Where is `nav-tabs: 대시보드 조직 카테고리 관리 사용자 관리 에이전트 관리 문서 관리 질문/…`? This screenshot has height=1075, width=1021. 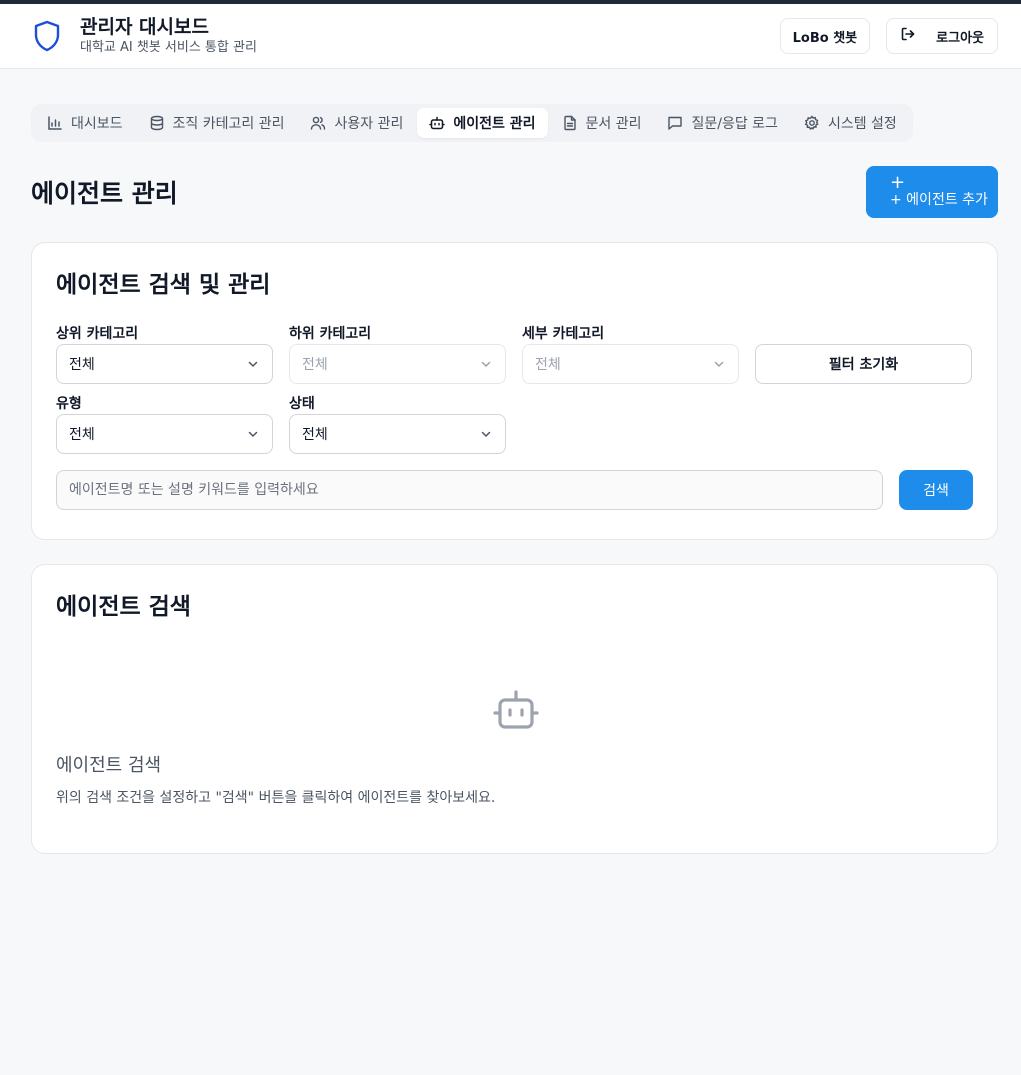
nav-tabs: 대시보드 조직 카테고리 관리 사용자 관리 에이전트 관리 문서 관리 질문/… is located at coordinates (472, 123).